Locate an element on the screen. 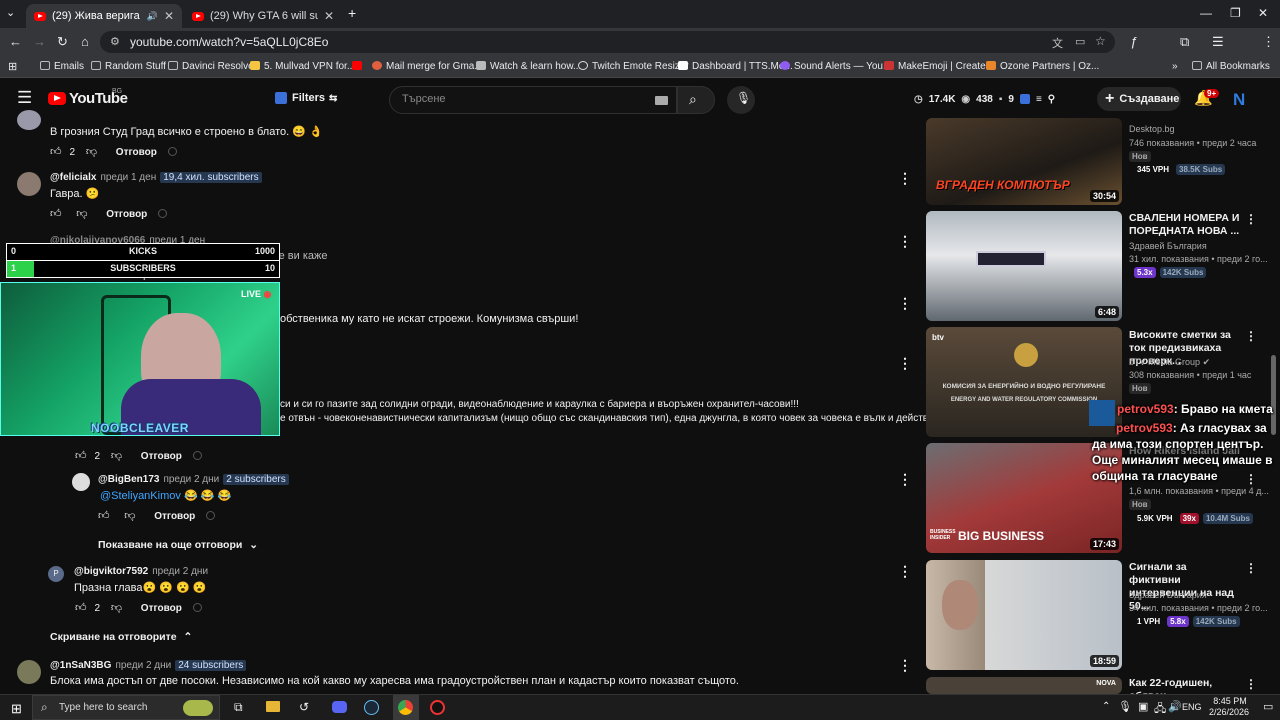 The image size is (1280, 720). obs-icon is located at coordinates (437, 707).